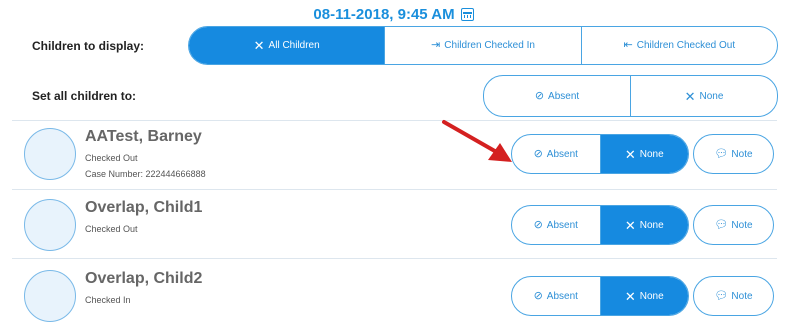 The height and width of the screenshot is (329, 787). Describe the element at coordinates (143, 208) in the screenshot. I see `child-name: Overlap, Child1` at that location.